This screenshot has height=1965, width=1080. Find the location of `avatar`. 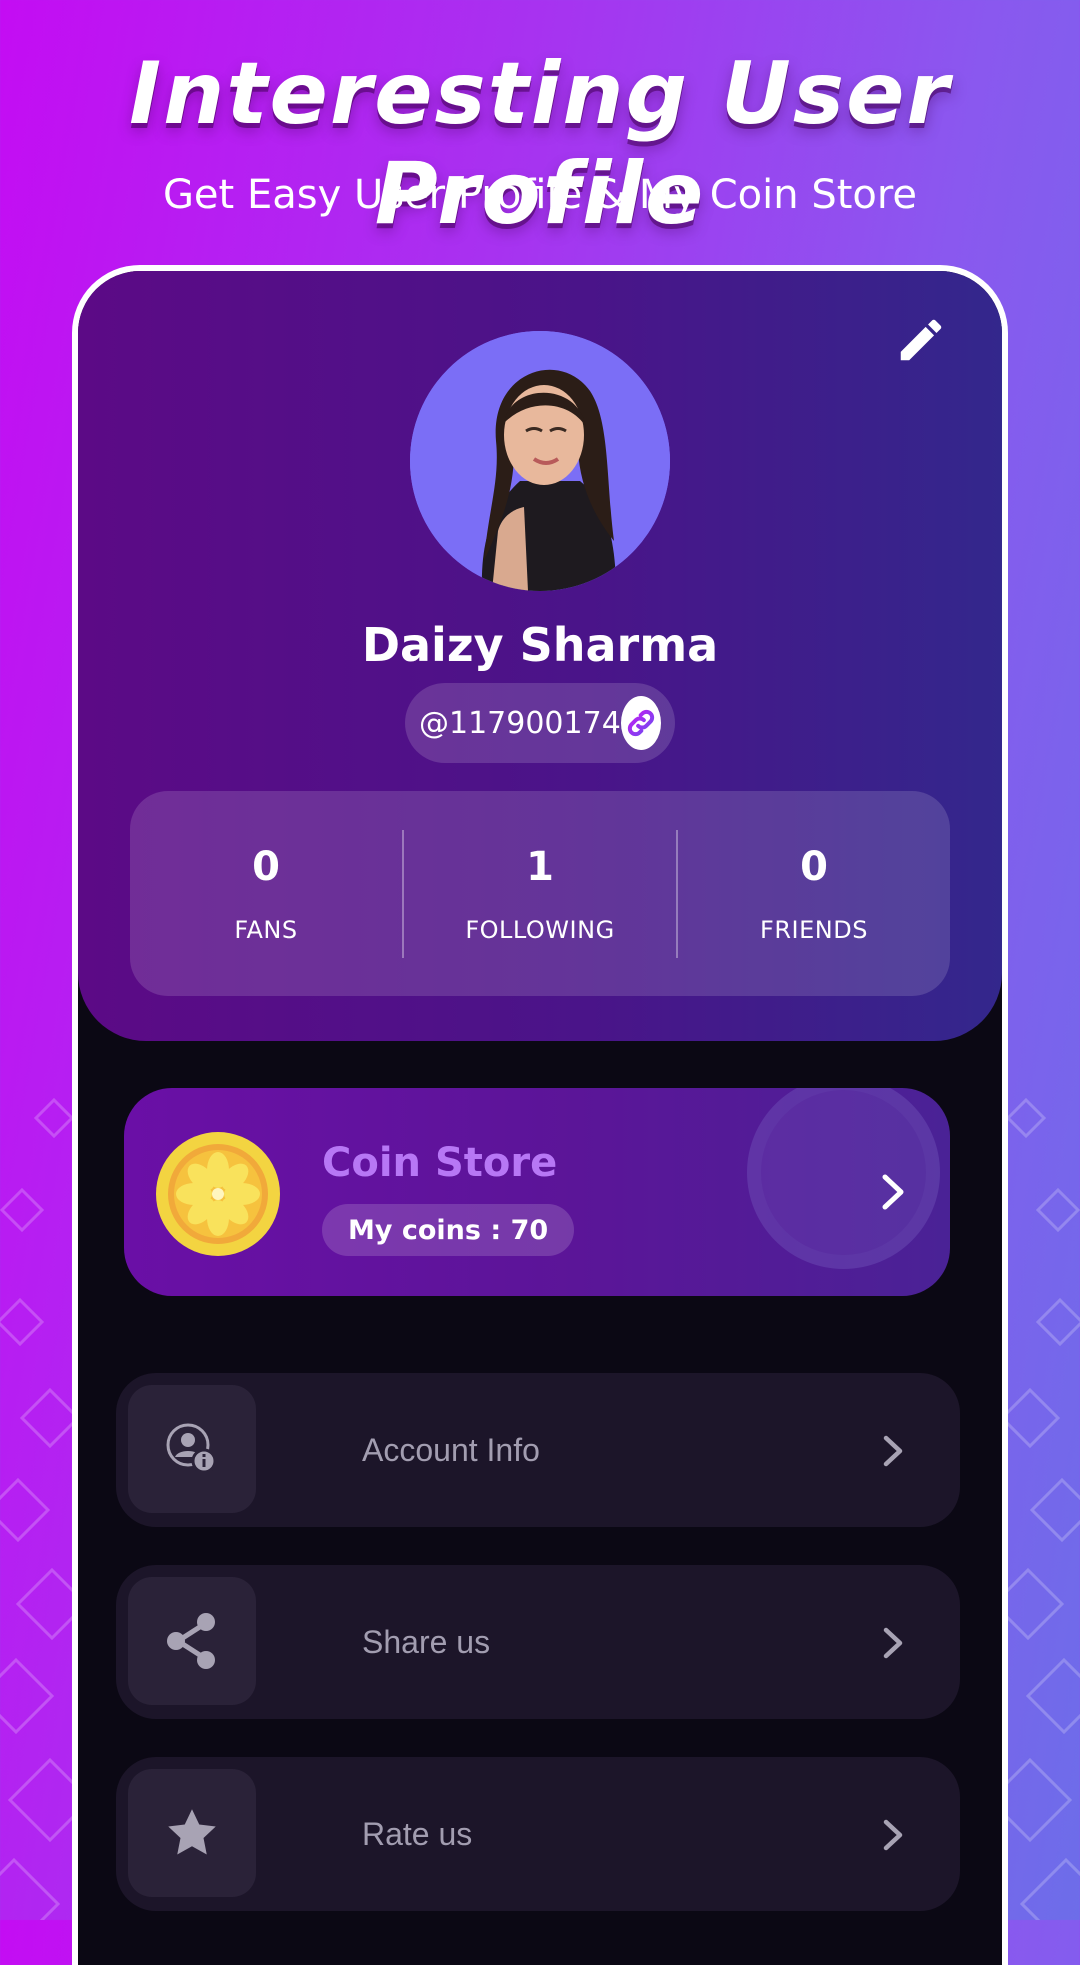

avatar is located at coordinates (540, 461).